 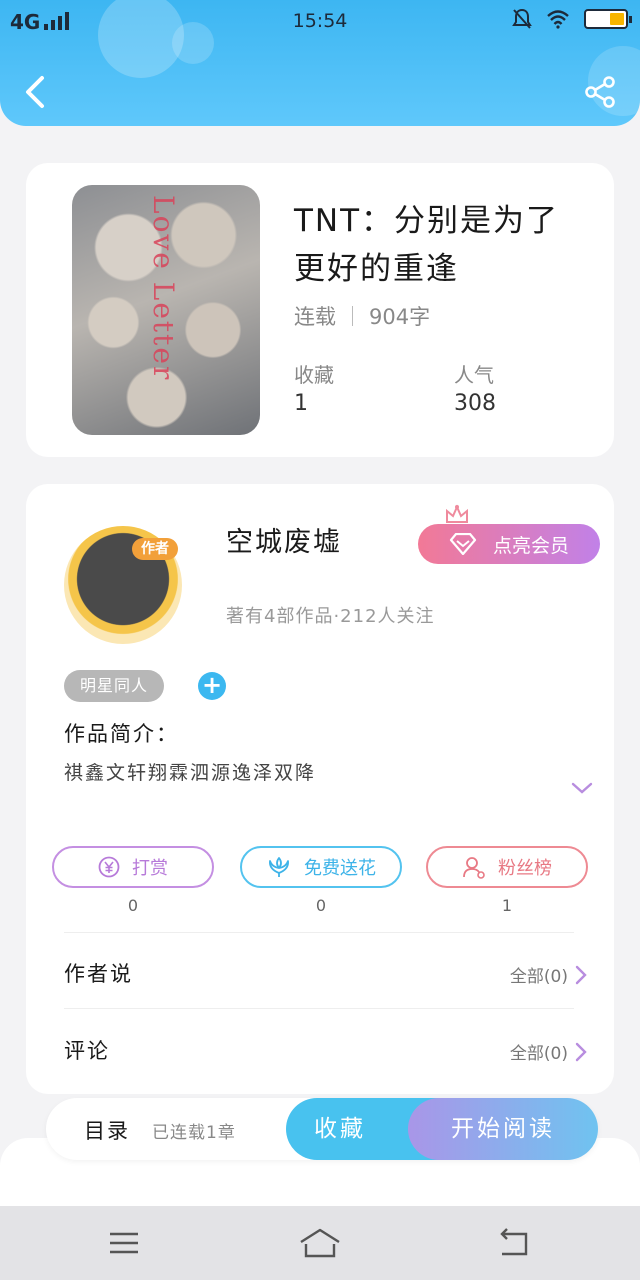 I want to click on battery-icon, so click(x=608, y=19).